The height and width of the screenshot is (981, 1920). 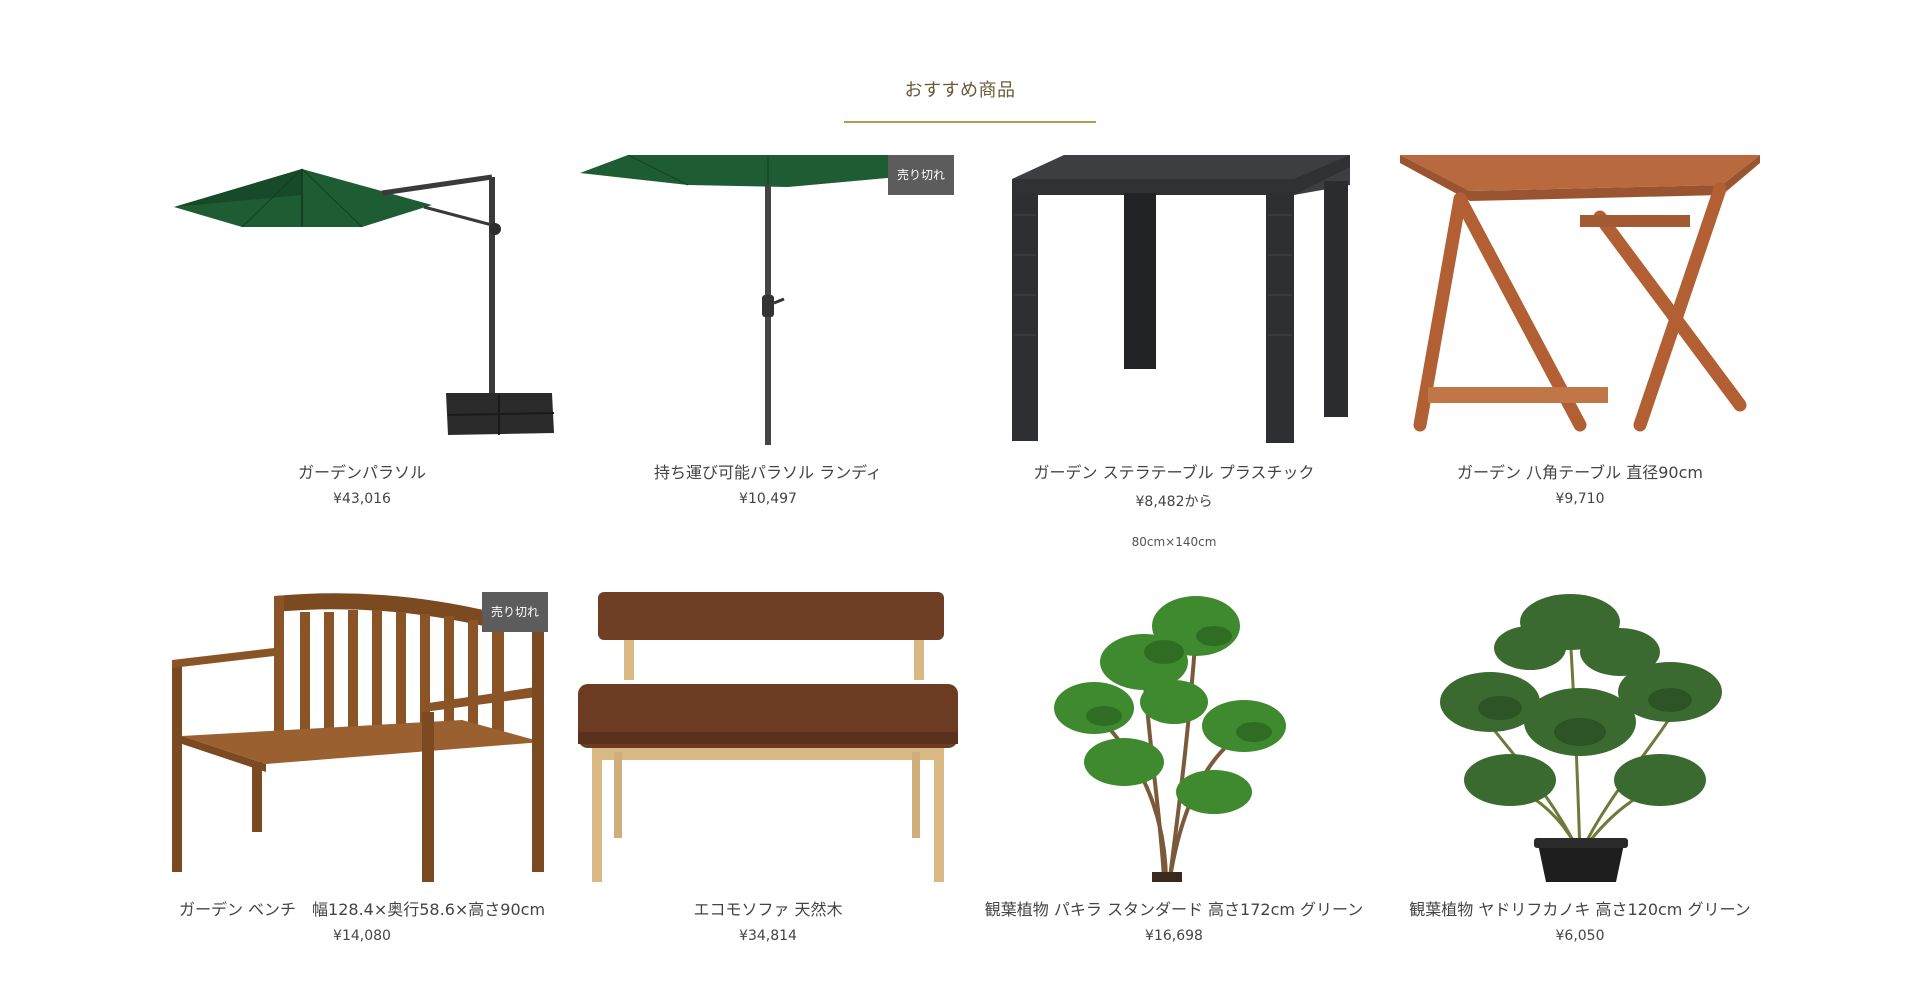 What do you see at coordinates (1580, 300) in the screenshot?
I see `octagon-wood-table-image` at bounding box center [1580, 300].